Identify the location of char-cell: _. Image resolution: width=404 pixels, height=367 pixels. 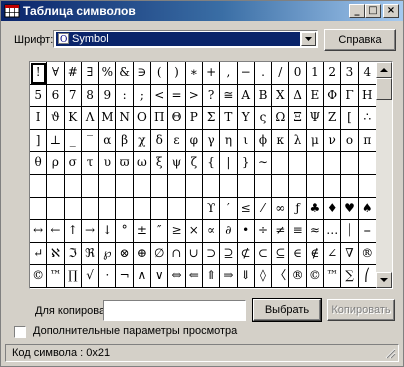
(73, 141).